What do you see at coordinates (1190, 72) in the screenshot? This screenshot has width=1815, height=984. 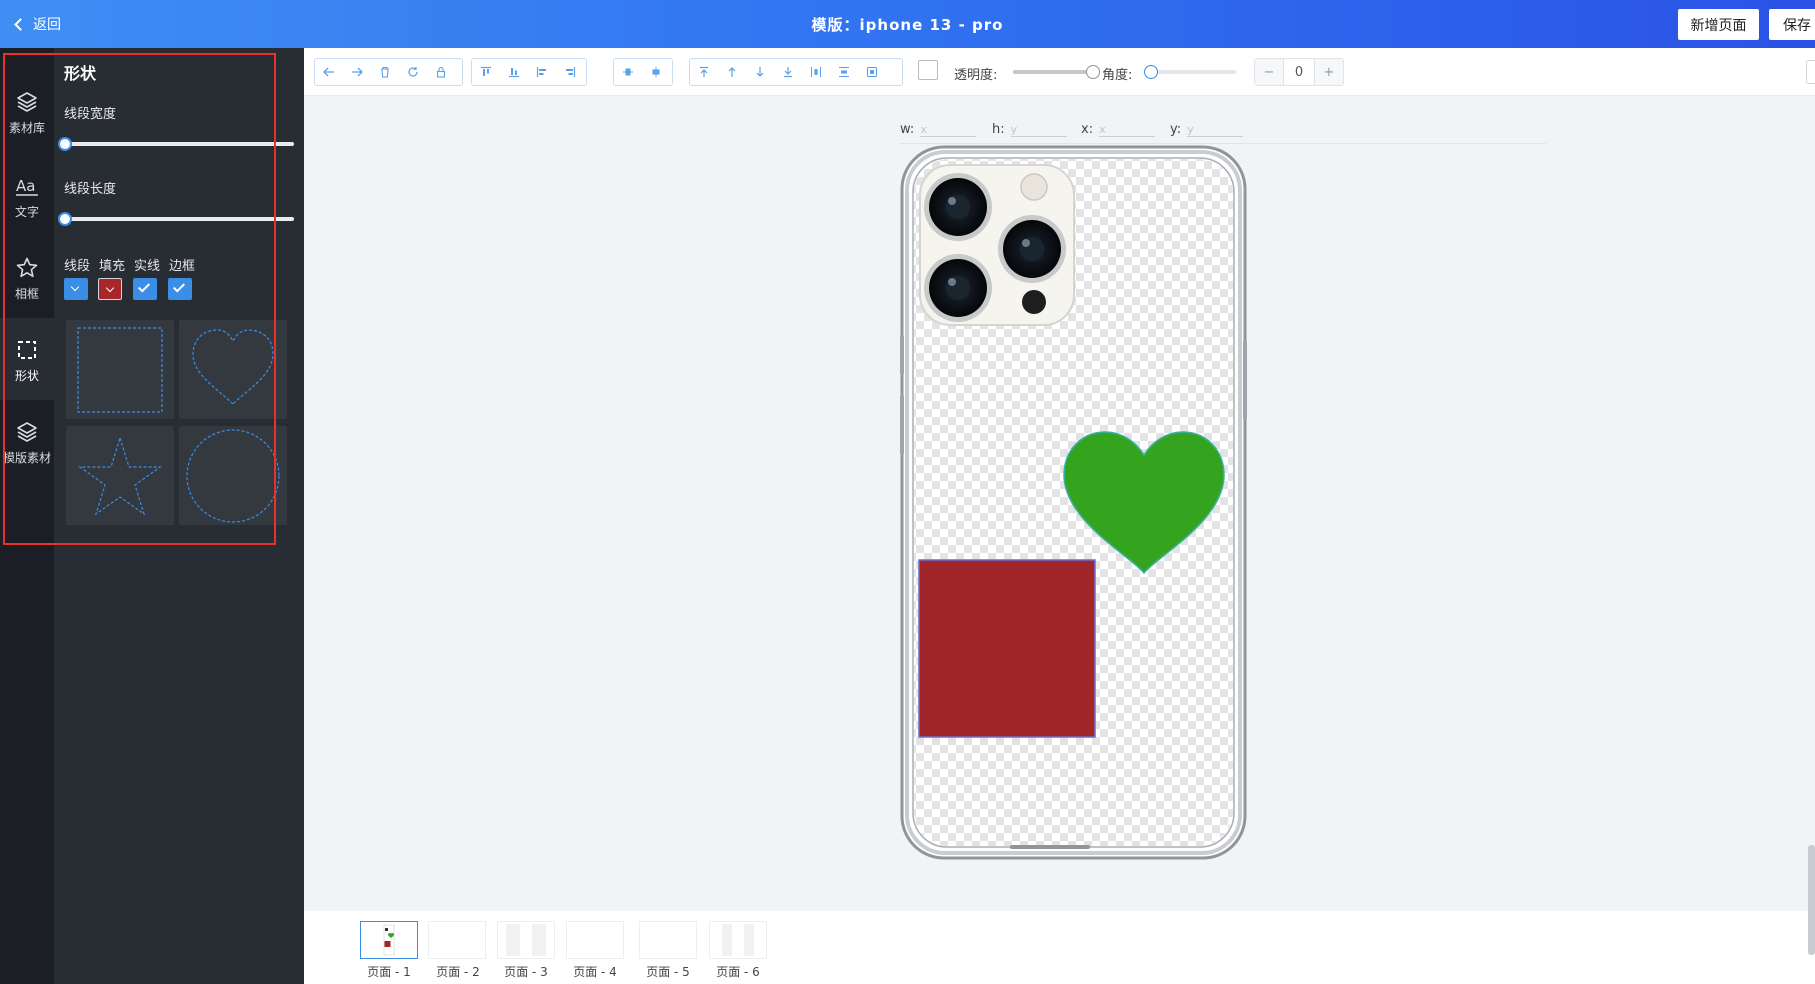 I see `angle-slider` at bounding box center [1190, 72].